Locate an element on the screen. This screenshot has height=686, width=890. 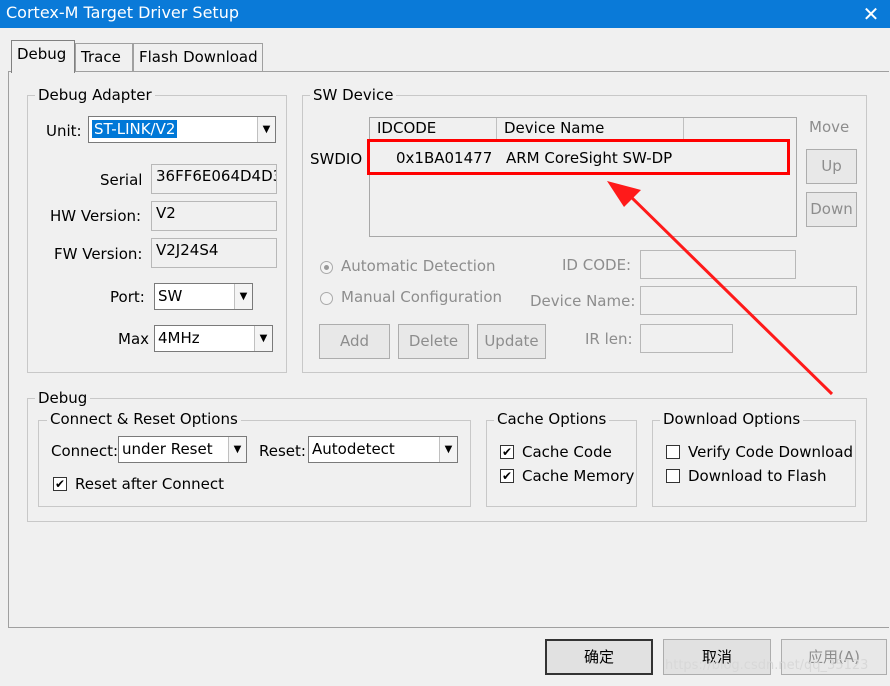
red-arrow is located at coordinates (720, 288).